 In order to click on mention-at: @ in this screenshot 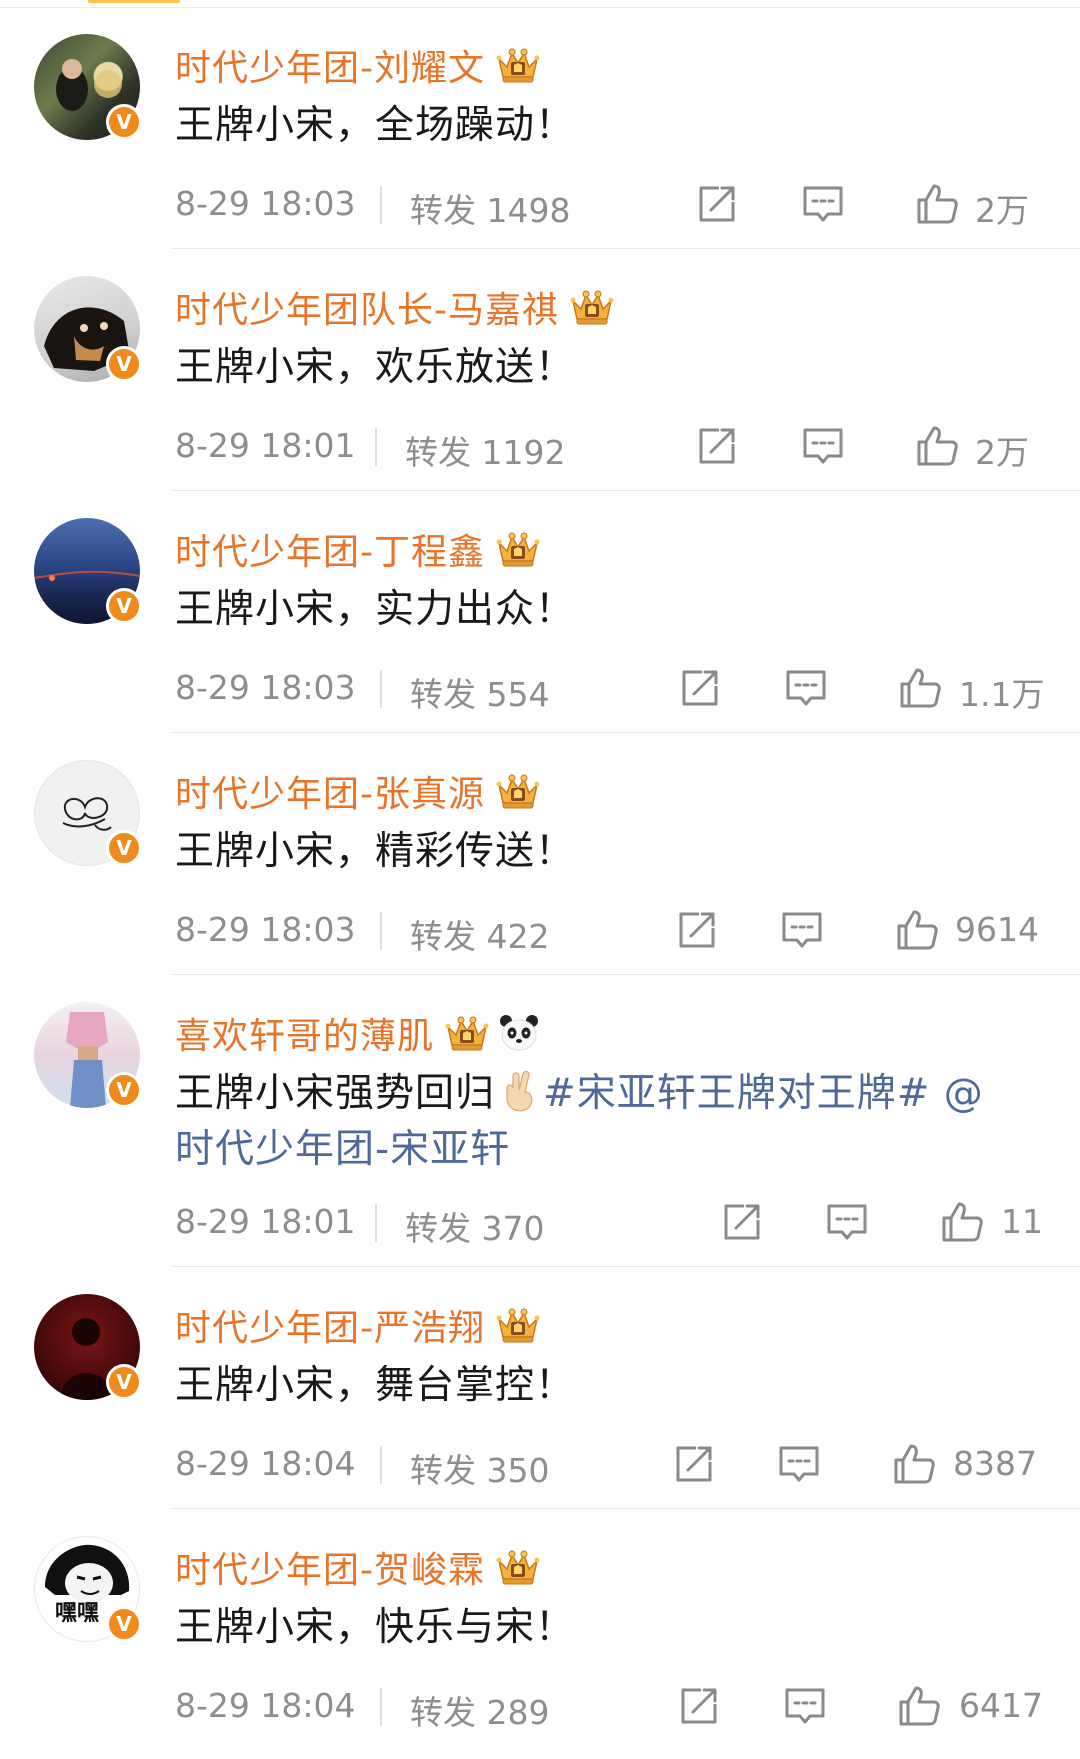, I will do `click(964, 1093)`.